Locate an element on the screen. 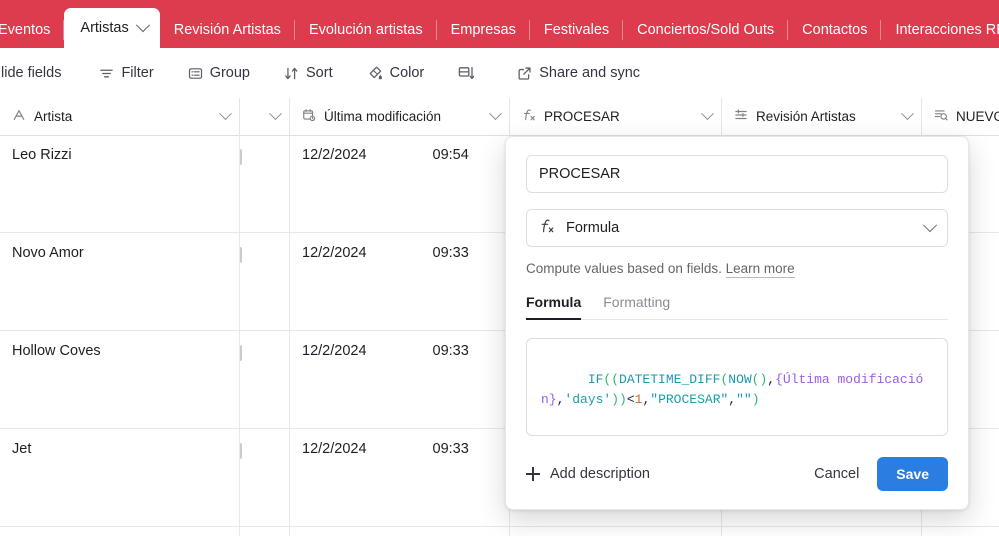 The image size is (999, 536). cell-nuevo is located at coordinates (960, 531).